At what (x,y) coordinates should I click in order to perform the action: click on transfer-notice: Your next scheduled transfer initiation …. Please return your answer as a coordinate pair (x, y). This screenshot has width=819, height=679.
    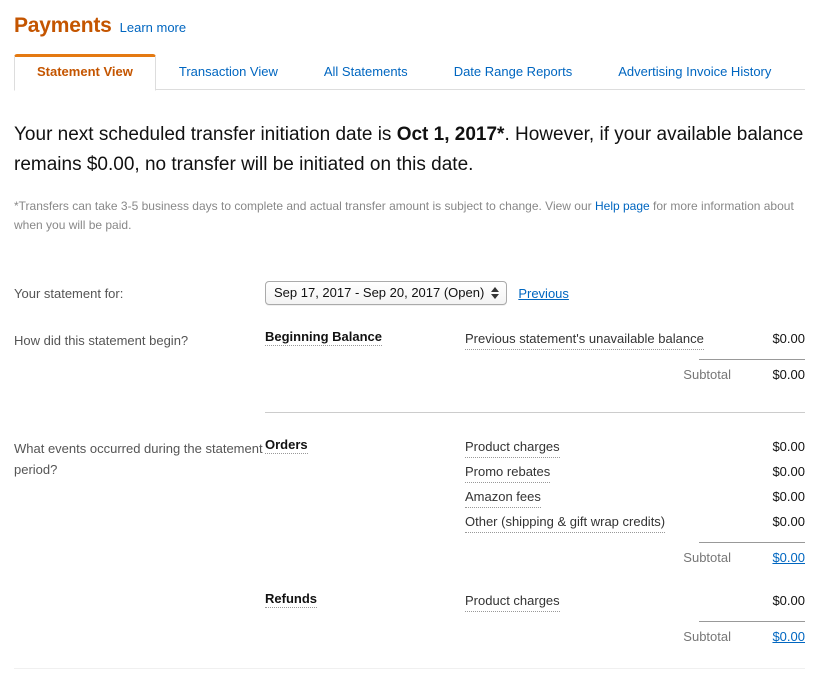
    Looking at the image, I should click on (409, 150).